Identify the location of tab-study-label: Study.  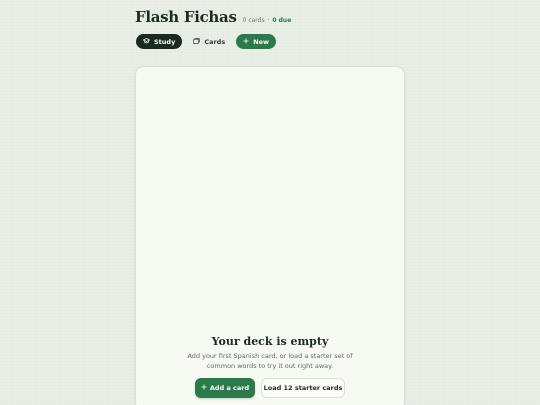
(165, 41).